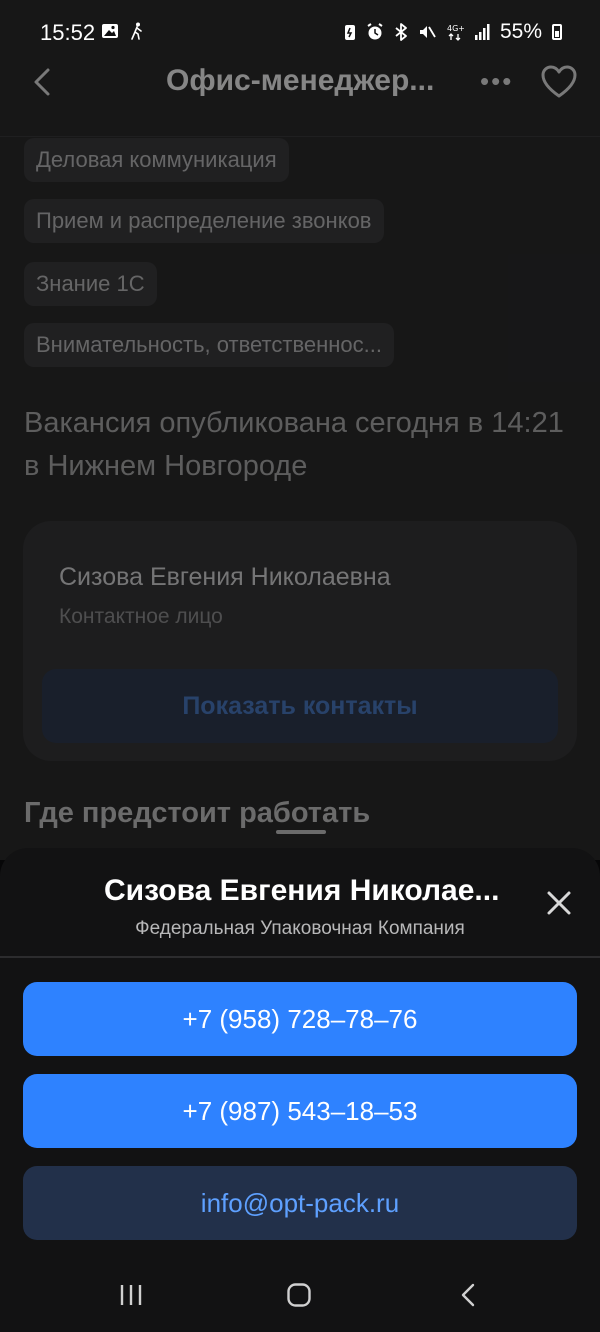  Describe the element at coordinates (225, 577) in the screenshot. I see `contact-name: Сизова Евгения Николаевна` at that location.